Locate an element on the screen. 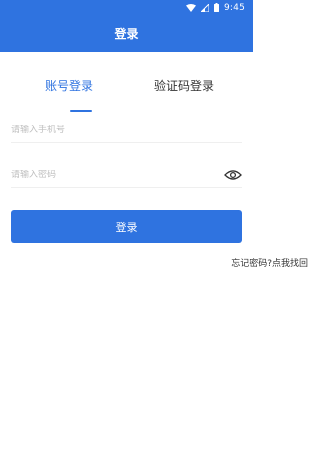 The width and height of the screenshot is (320, 450). tab-sms-code-login: 验证码登录 is located at coordinates (184, 85).